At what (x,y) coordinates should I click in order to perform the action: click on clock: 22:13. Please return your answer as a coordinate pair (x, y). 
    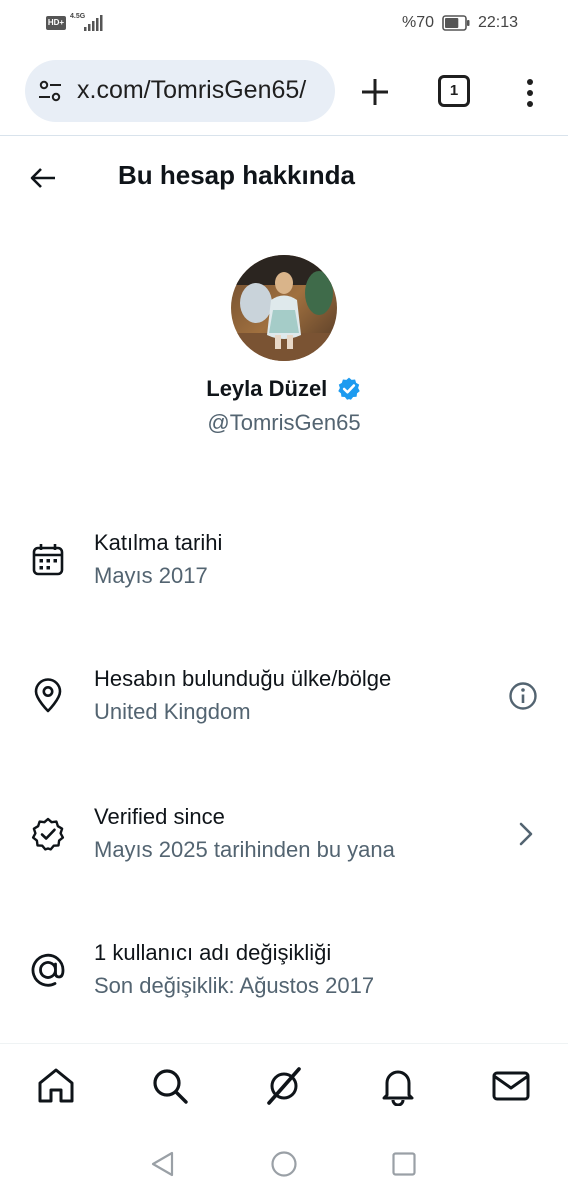
    Looking at the image, I should click on (498, 22).